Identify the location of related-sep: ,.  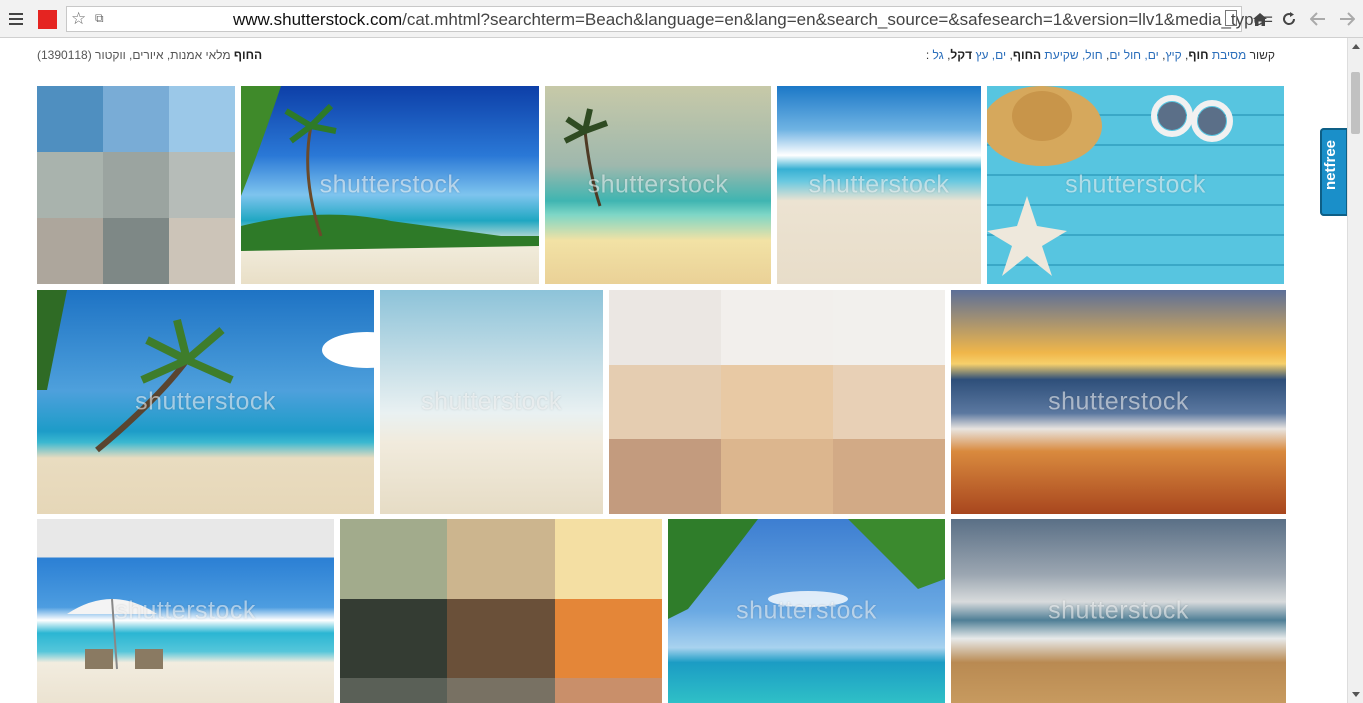
(1009, 55).